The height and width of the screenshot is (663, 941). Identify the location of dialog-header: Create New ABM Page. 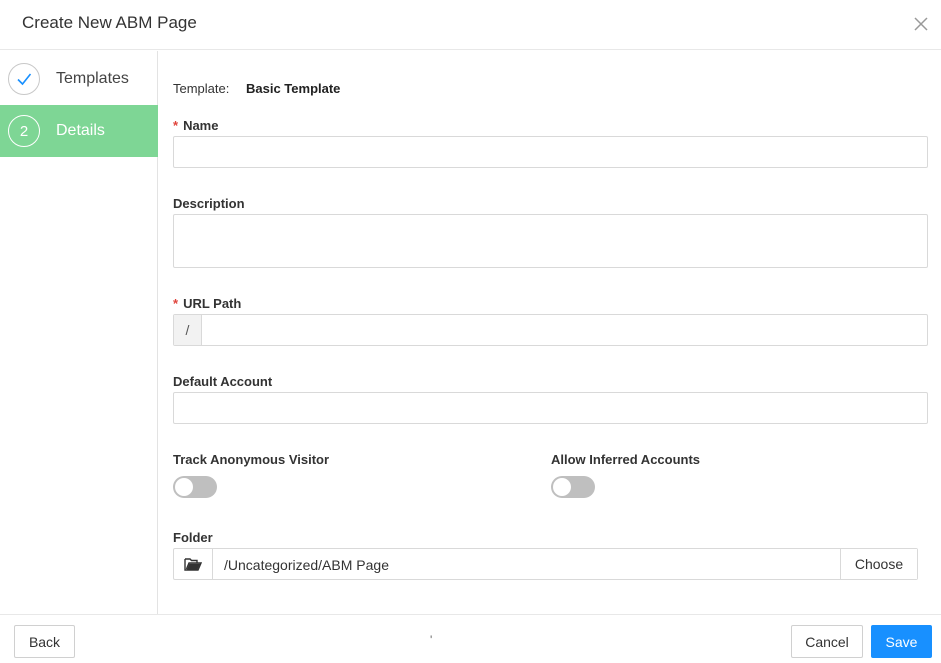
(470, 25).